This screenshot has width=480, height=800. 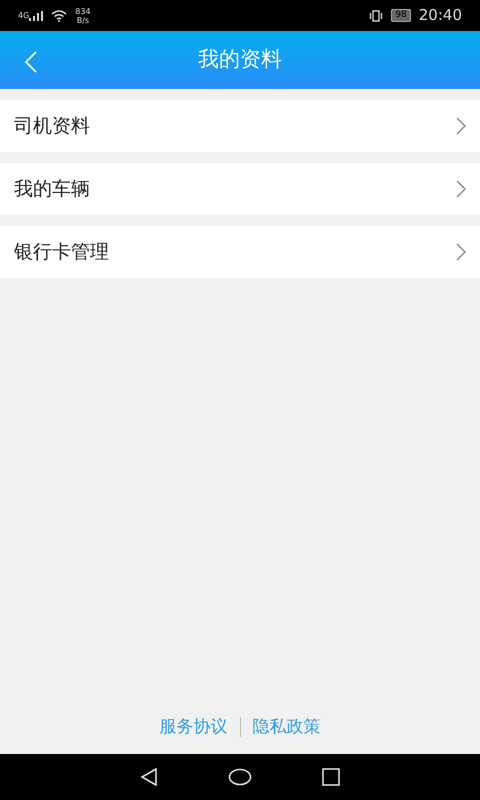 I want to click on battery-level: 98, so click(x=401, y=15).